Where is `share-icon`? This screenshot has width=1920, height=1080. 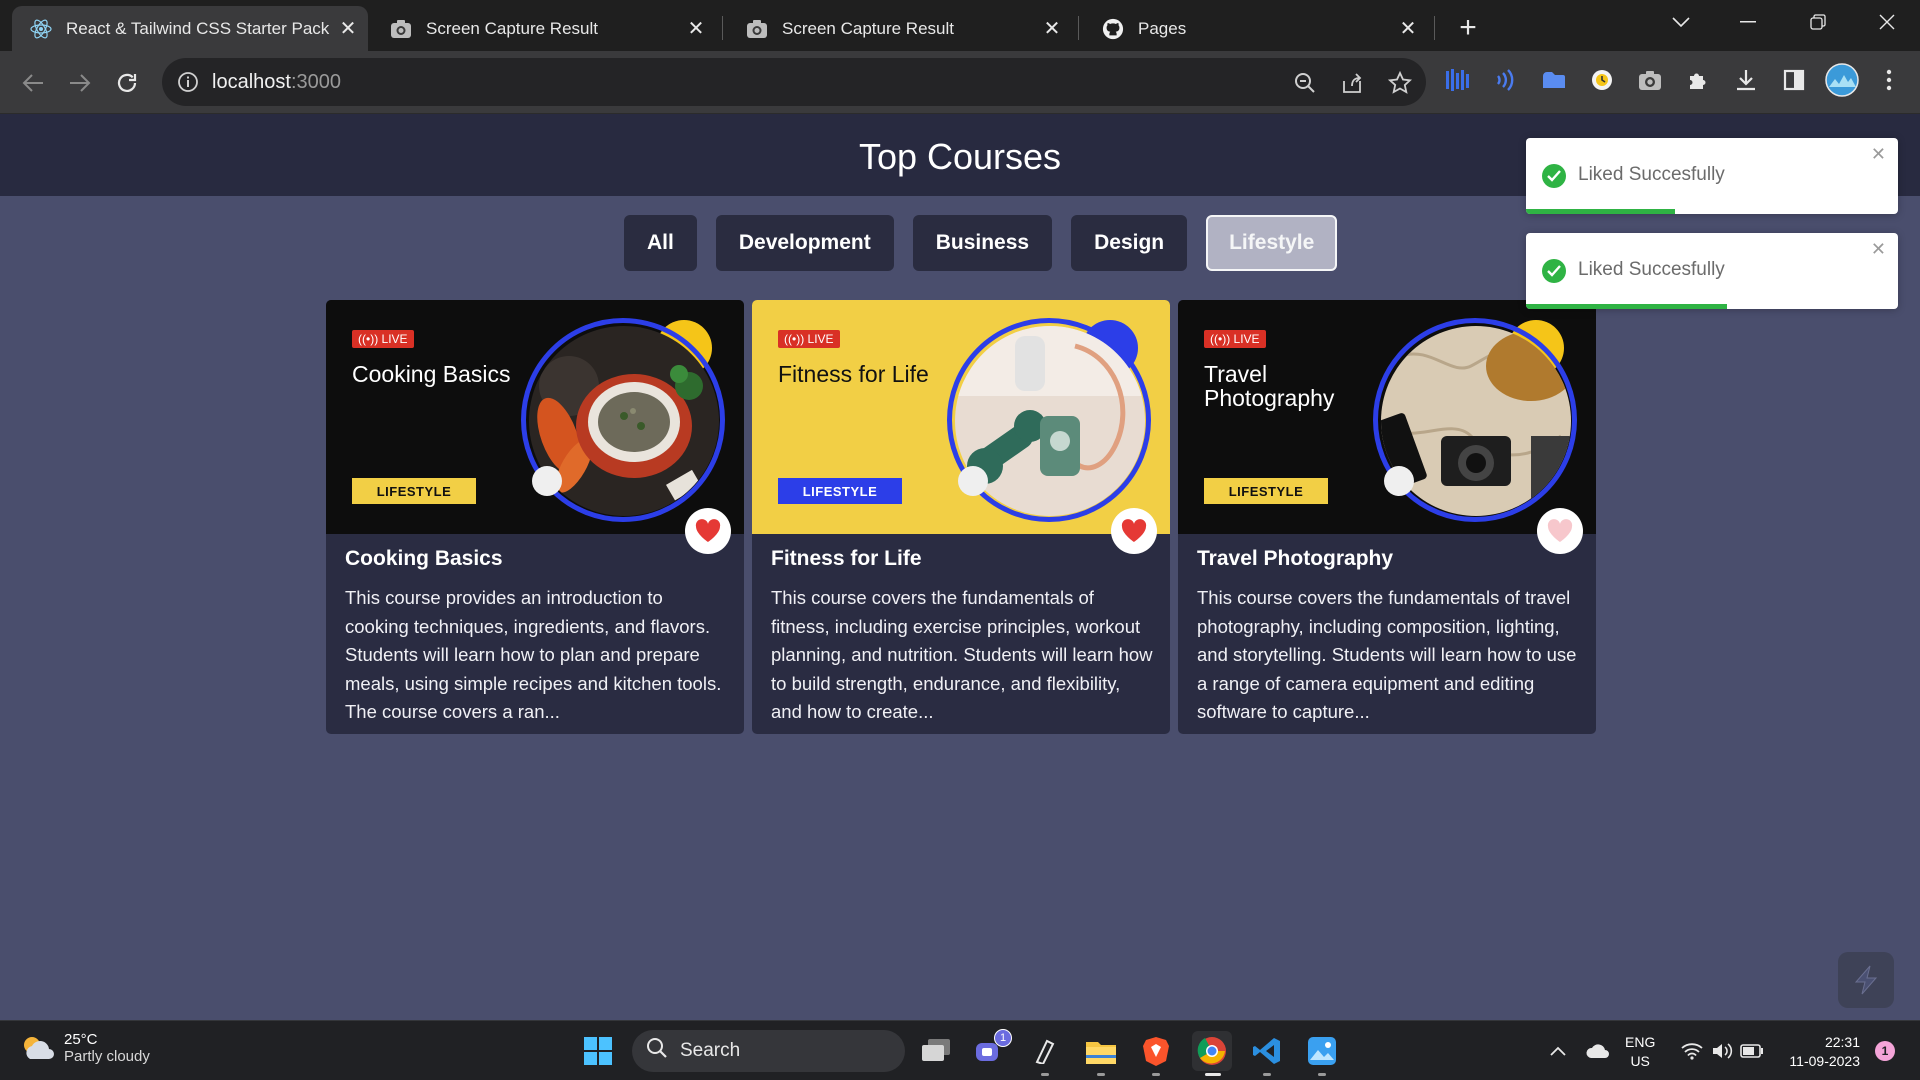 share-icon is located at coordinates (1352, 83).